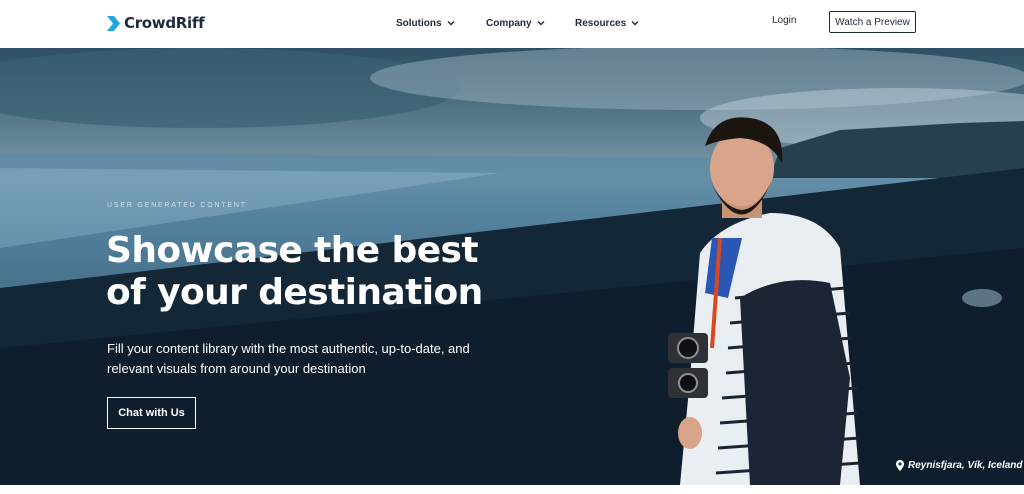  I want to click on logo: CrowdRiff, so click(156, 23).